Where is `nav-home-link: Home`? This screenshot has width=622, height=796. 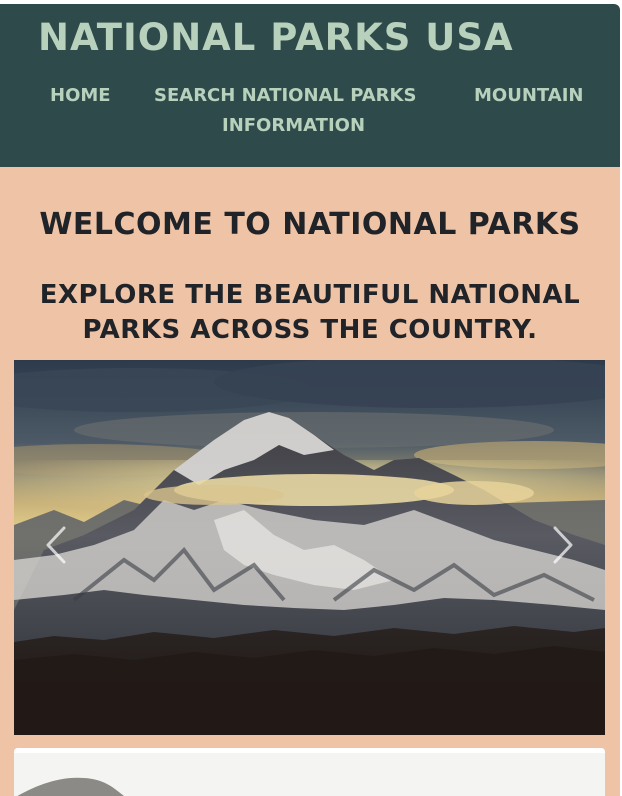 nav-home-link: Home is located at coordinates (80, 96).